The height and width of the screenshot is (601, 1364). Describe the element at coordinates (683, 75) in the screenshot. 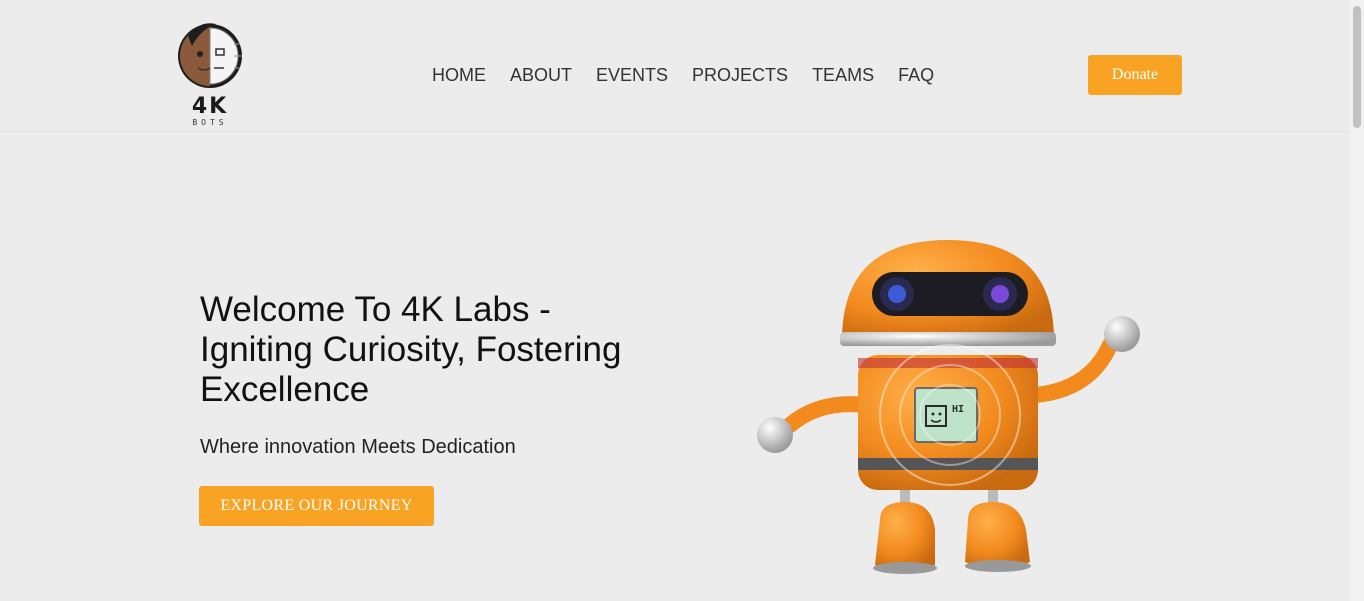

I see `main-nav: HOME ABOUT EVENTS PROJECTS TEAMS FAQ` at that location.